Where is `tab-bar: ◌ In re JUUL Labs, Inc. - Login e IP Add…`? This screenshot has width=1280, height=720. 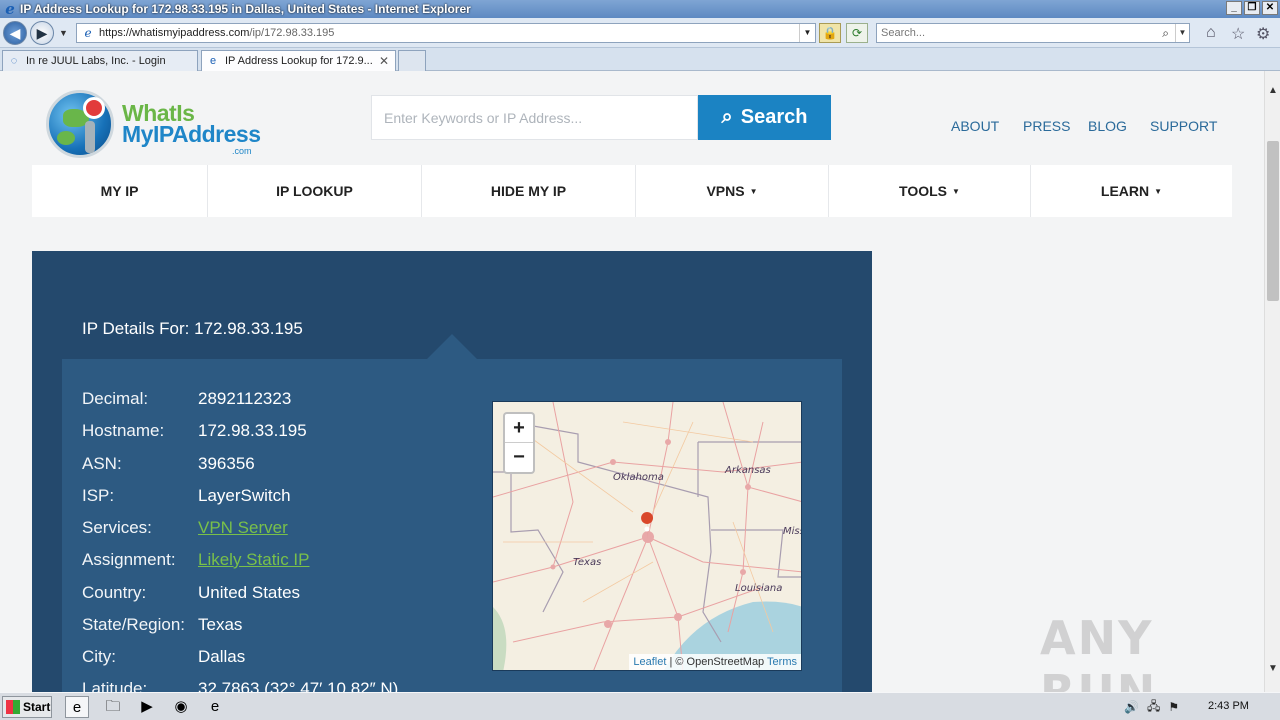
tab-bar: ◌ In re JUUL Labs, Inc. - Login e IP Add… is located at coordinates (640, 59).